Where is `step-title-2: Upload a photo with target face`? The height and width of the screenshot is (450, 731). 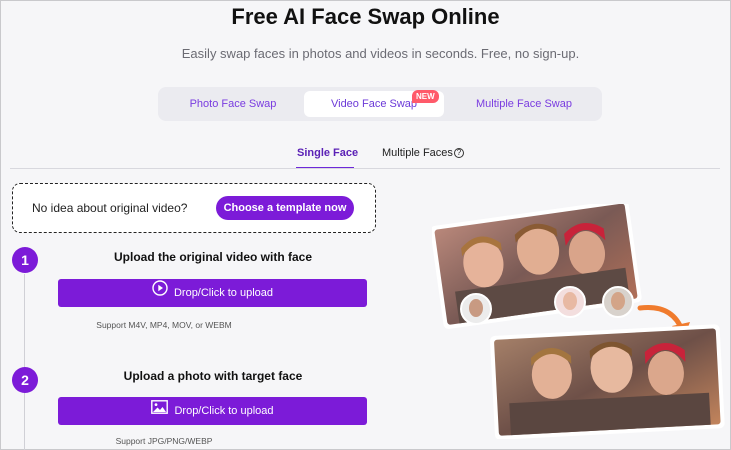 step-title-2: Upload a photo with target face is located at coordinates (213, 376).